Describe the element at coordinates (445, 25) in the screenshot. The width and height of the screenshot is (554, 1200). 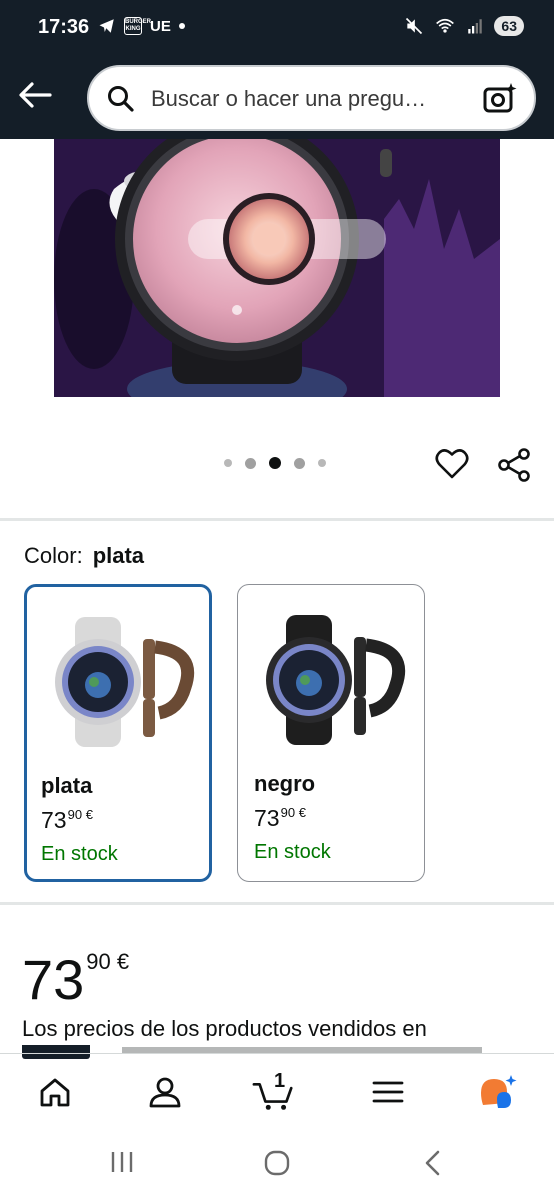
I see `wifi-icon` at that location.